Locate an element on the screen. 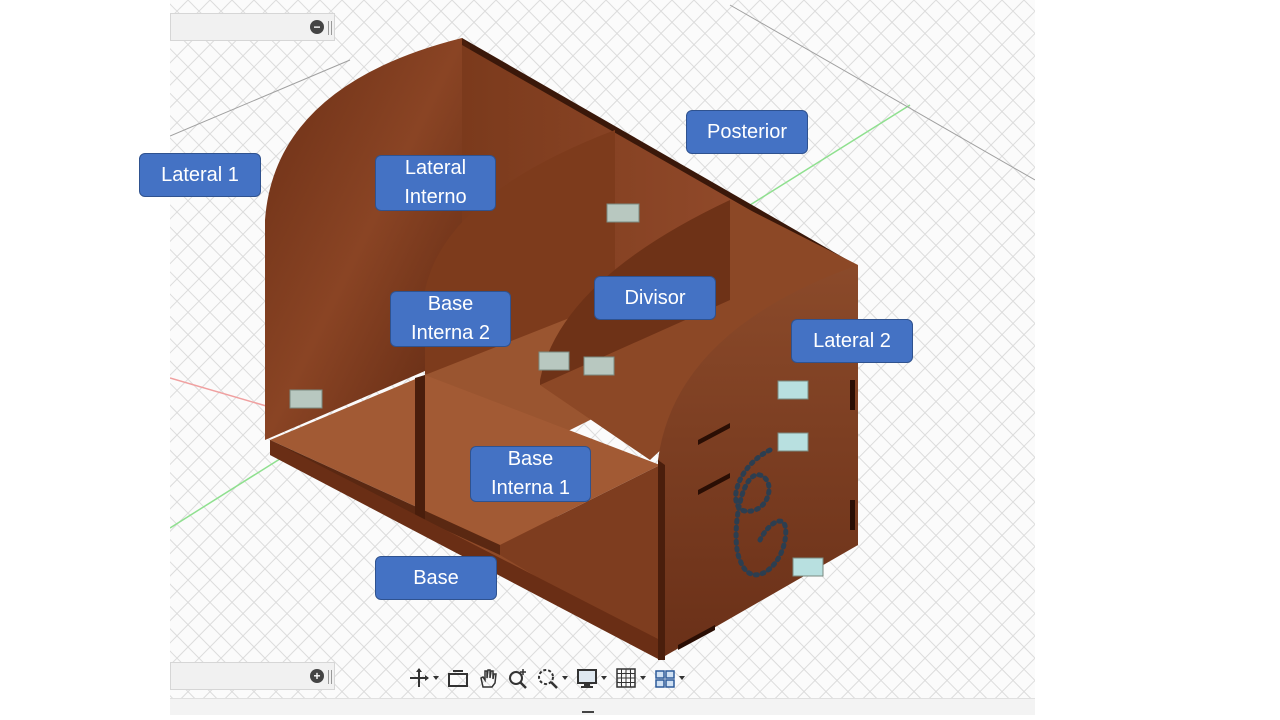  orbit-tool is located at coordinates (423, 678).